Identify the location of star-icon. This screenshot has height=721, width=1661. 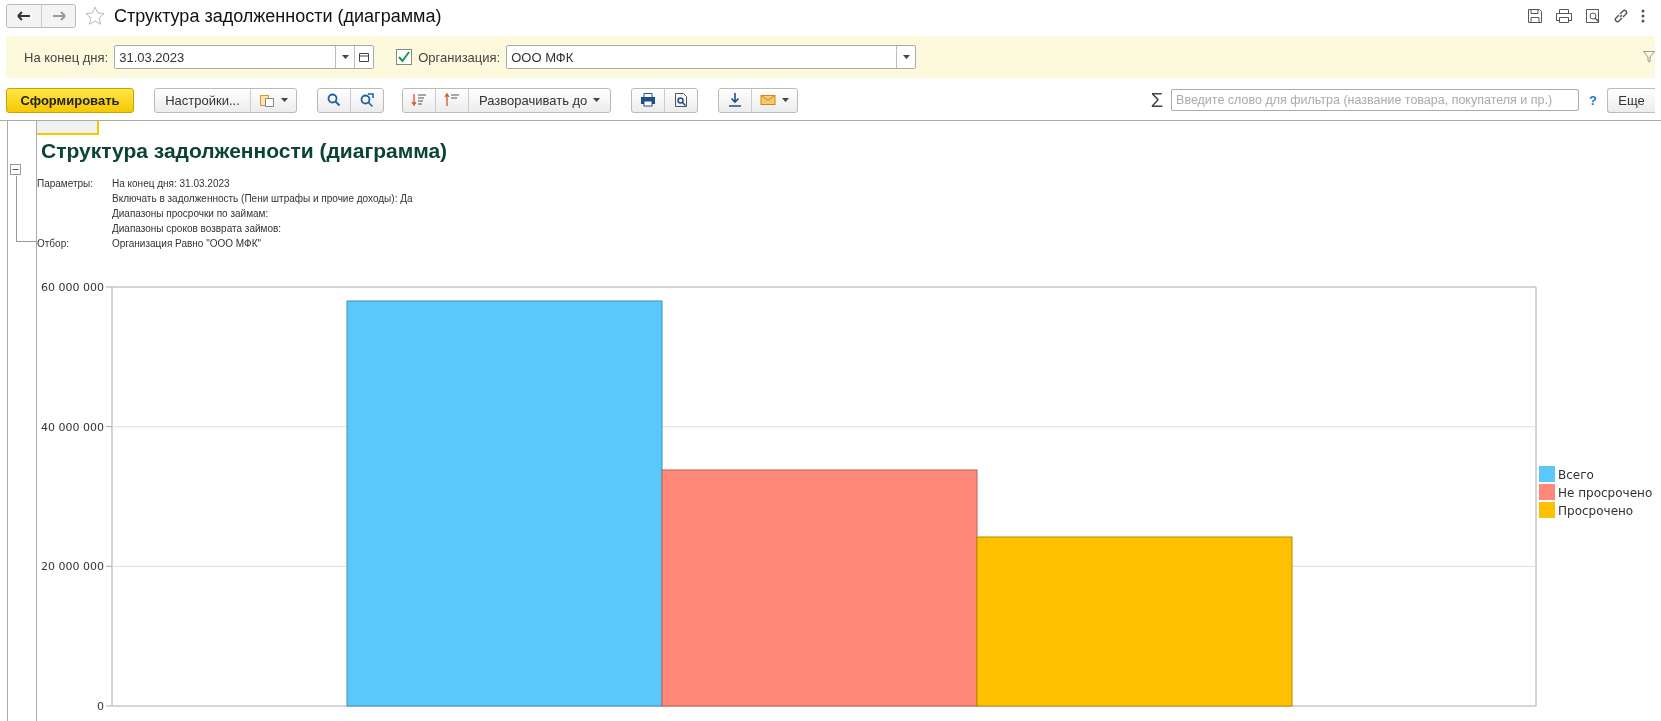
(95, 16).